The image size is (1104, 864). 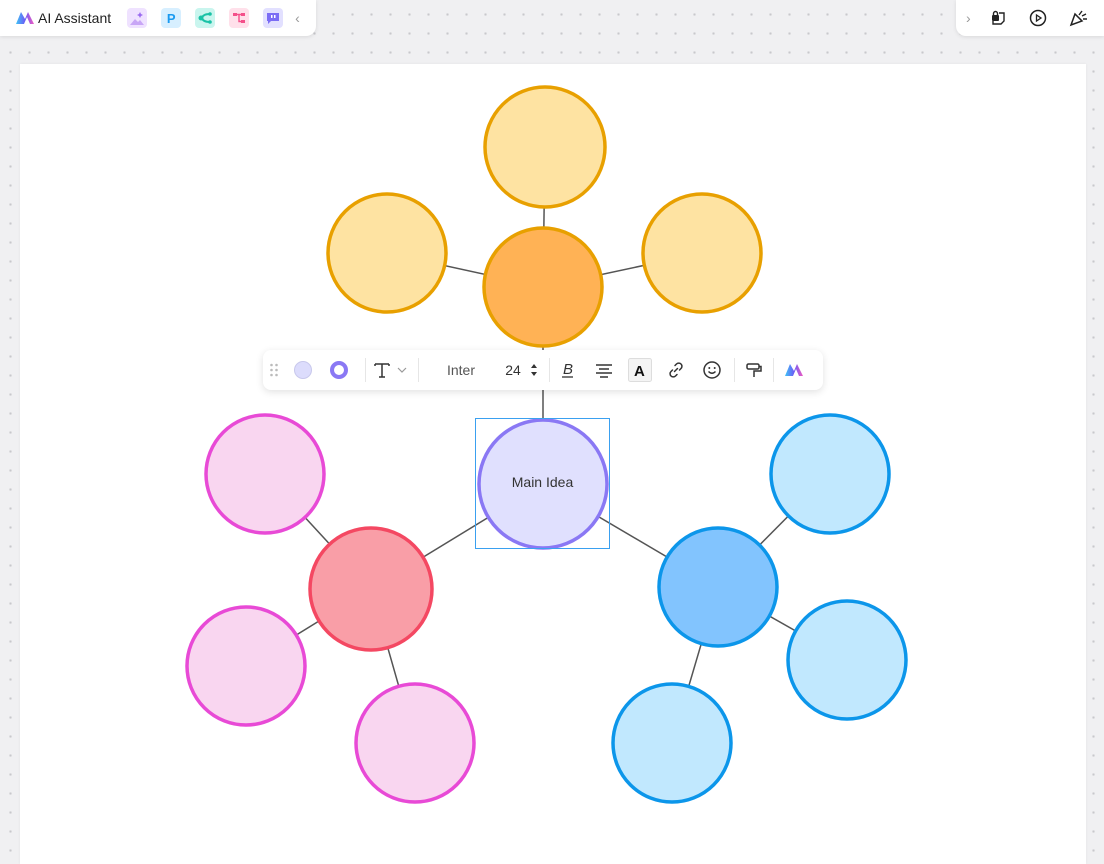 I want to click on stepper-arrows-icon, so click(x=534, y=370).